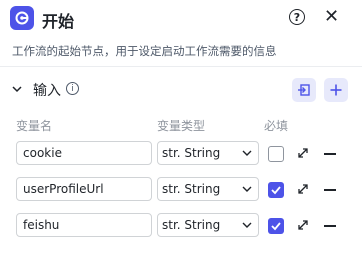 This screenshot has width=362, height=266. What do you see at coordinates (58, 21) in the screenshot?
I see `node-title: 开始` at bounding box center [58, 21].